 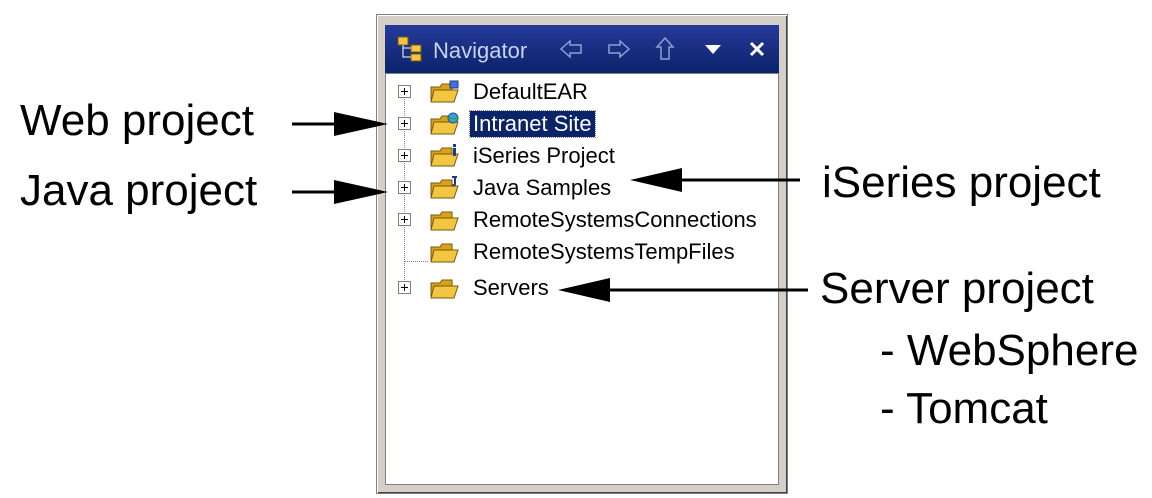 What do you see at coordinates (340, 124) in the screenshot?
I see `arrow-web-project` at bounding box center [340, 124].